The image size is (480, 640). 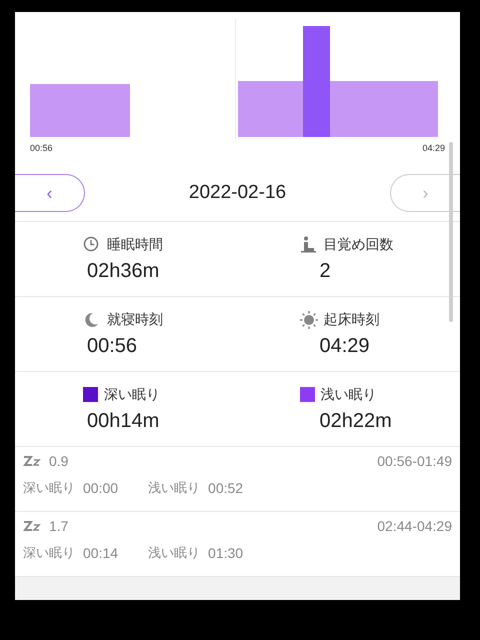 I want to click on time-range: 02:44-04:29, so click(x=414, y=526).